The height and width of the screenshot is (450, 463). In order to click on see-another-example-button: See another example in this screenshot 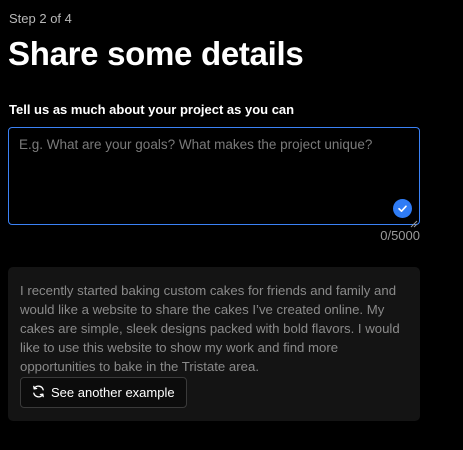, I will do `click(103, 392)`.